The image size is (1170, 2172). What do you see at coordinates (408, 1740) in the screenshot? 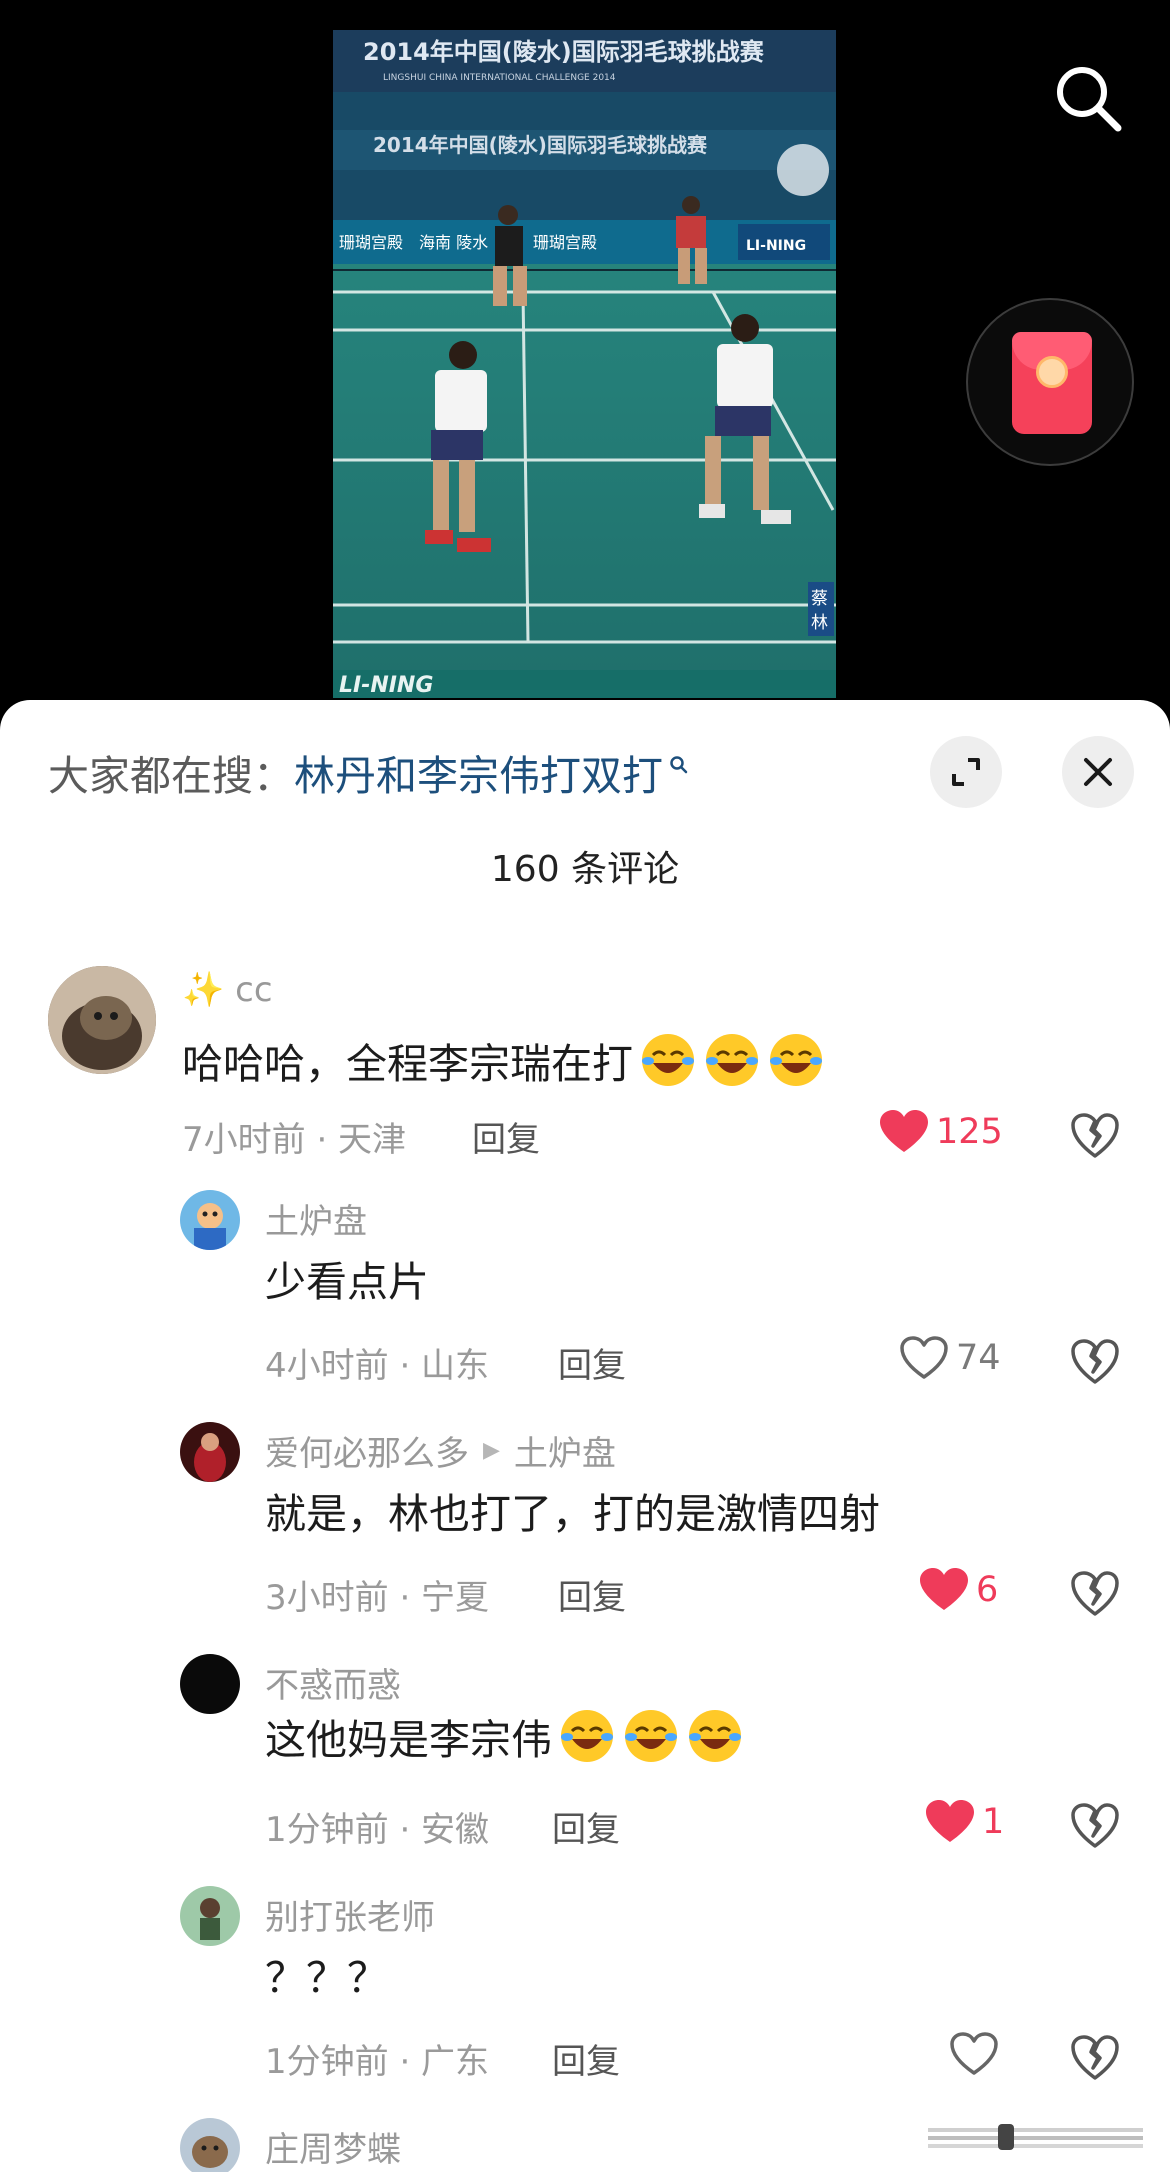
I see `comment-text: 这他妈是李宗伟` at bounding box center [408, 1740].